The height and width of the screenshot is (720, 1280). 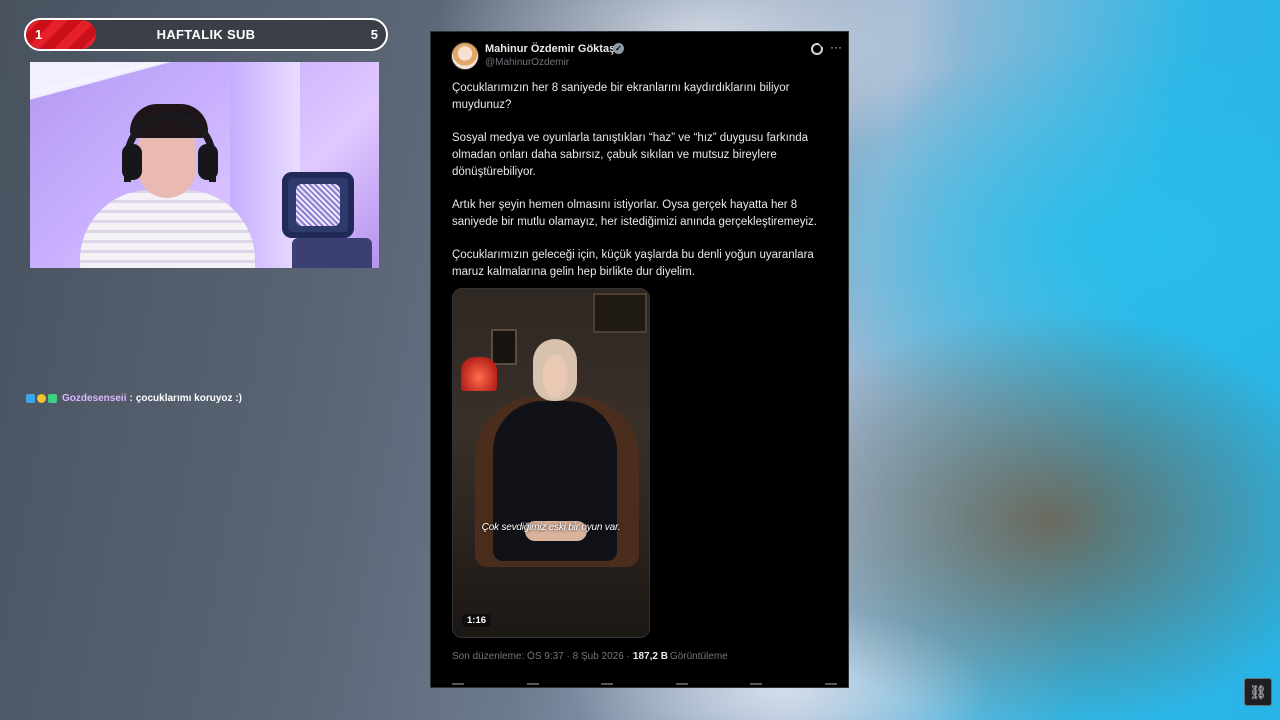 I want to click on headphone-right-cup, so click(x=208, y=162).